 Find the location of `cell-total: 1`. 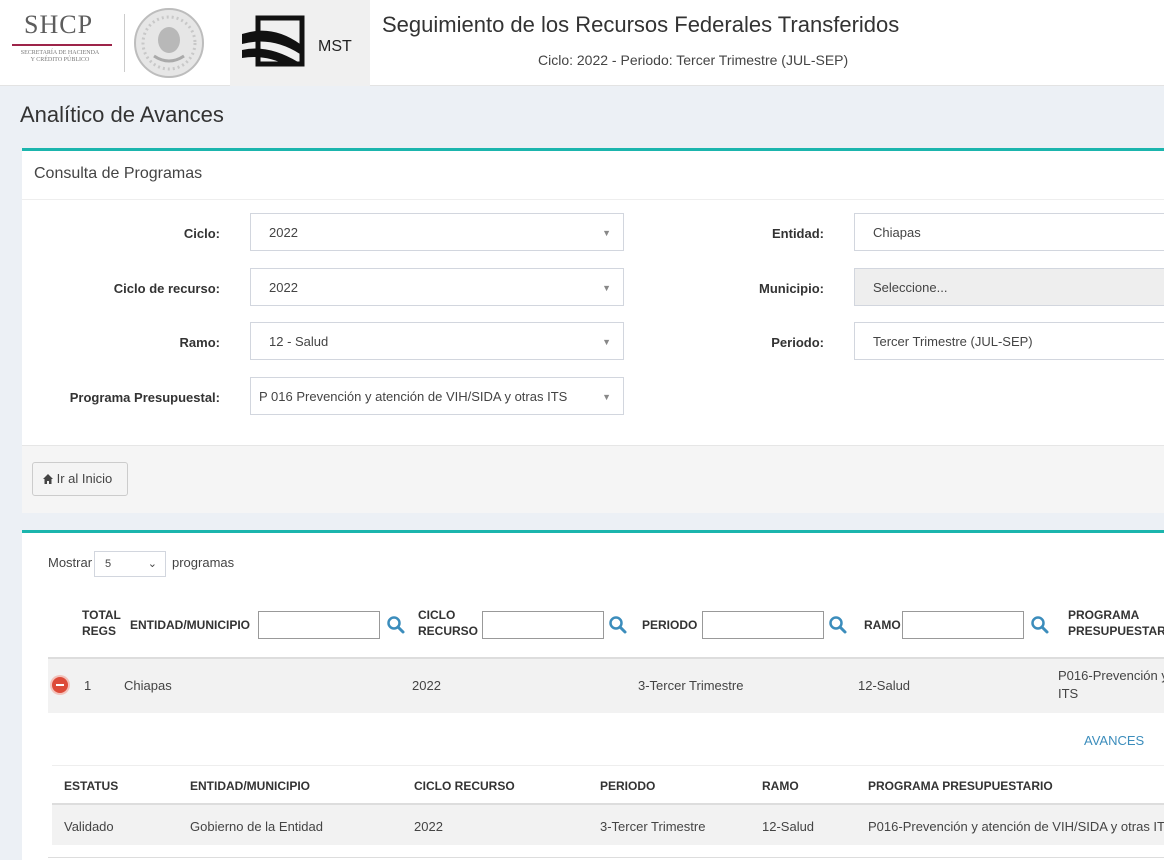

cell-total: 1 is located at coordinates (88, 685).